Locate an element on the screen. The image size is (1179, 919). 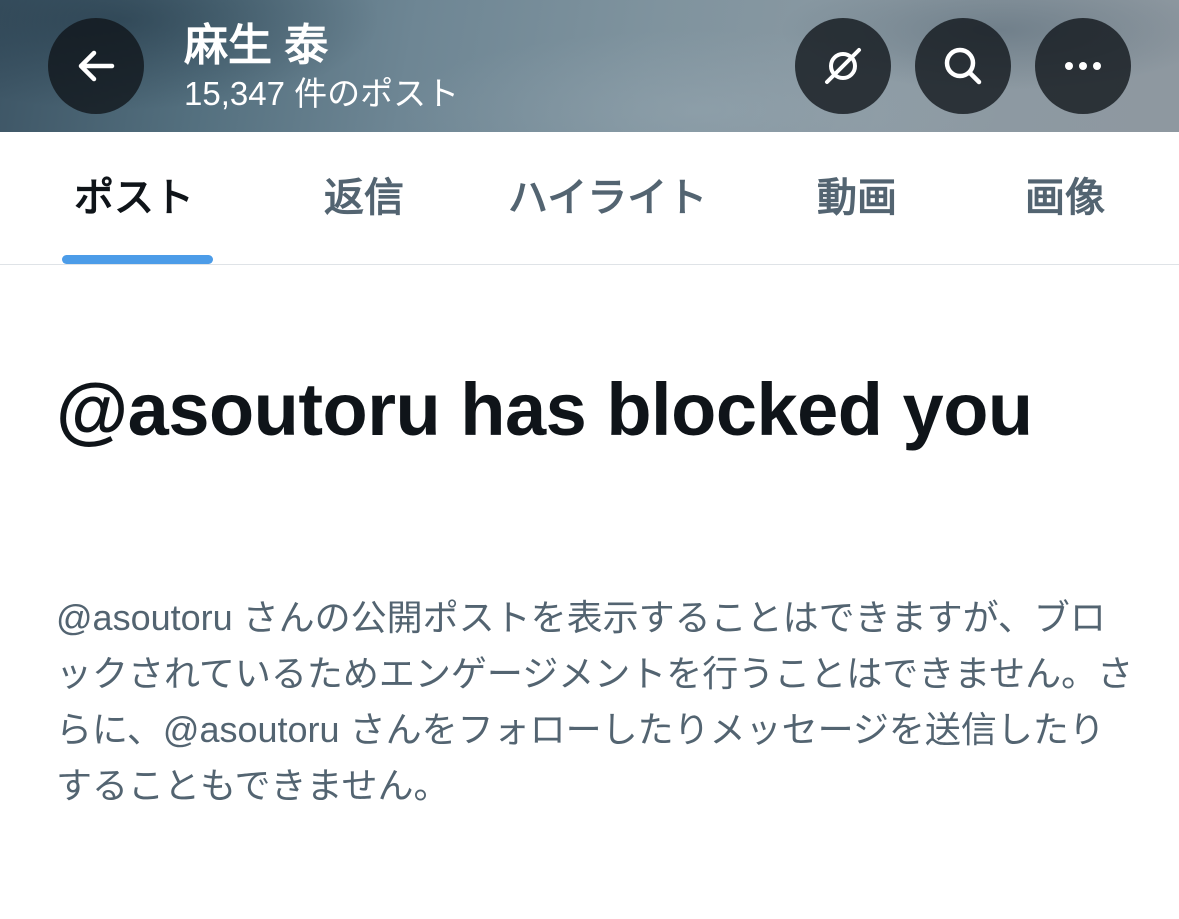
profile-name: 麻生 泰 is located at coordinates (256, 45).